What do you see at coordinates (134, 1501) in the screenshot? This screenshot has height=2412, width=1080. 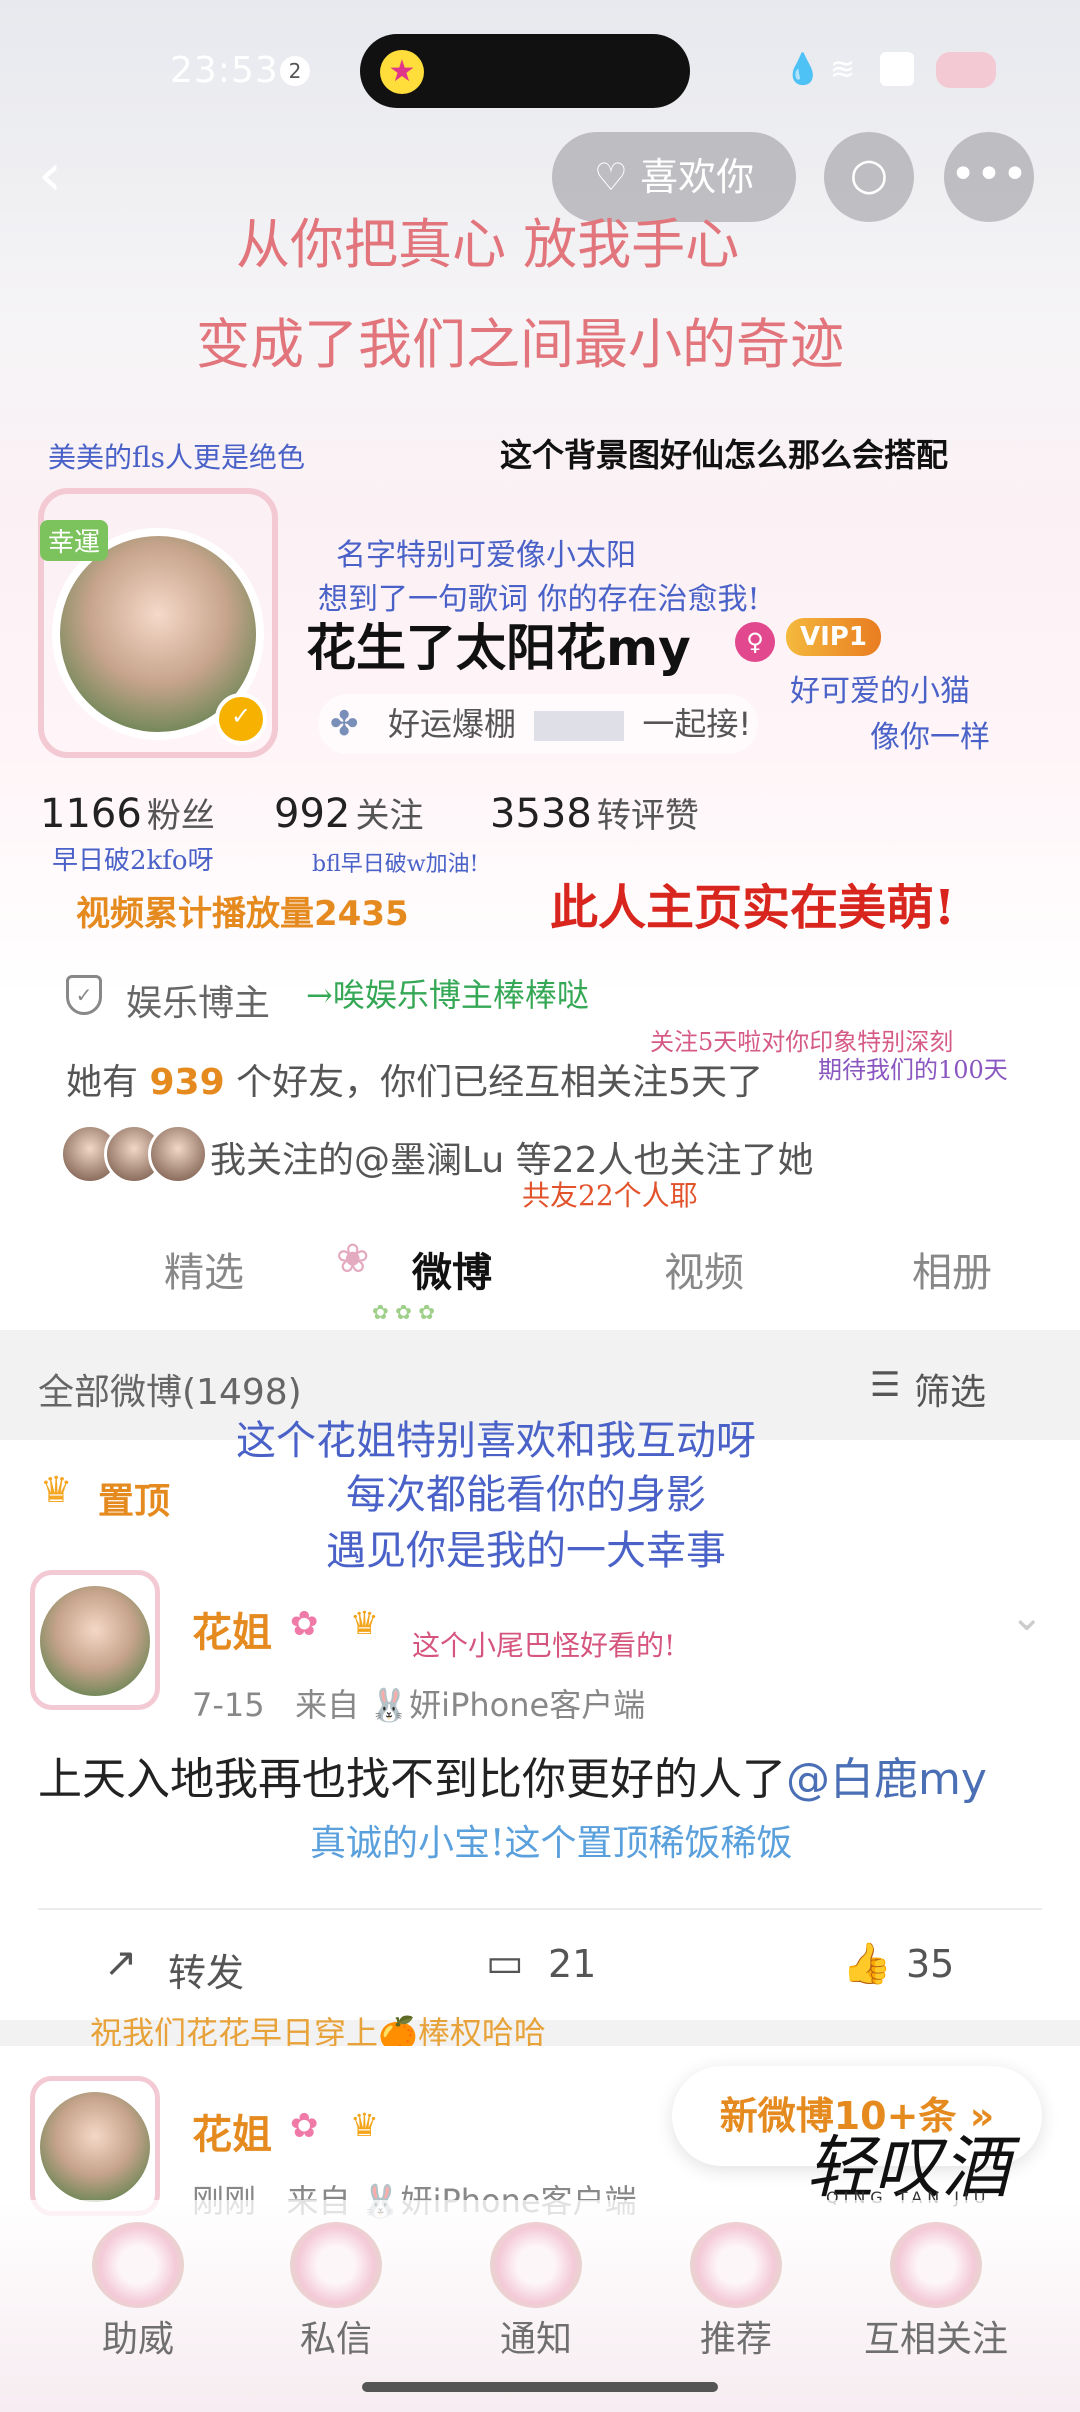 I see `pinned-label: 置顶` at bounding box center [134, 1501].